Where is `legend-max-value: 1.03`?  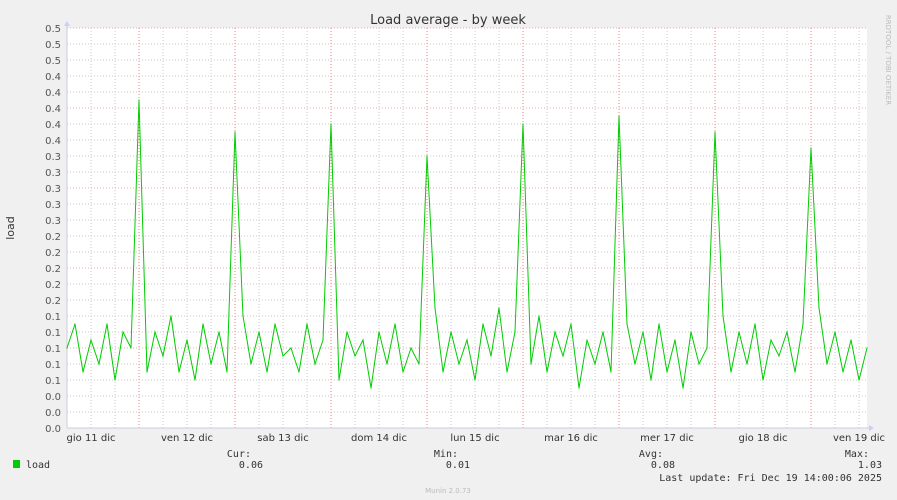
legend-max-value: 1.03 is located at coordinates (870, 465).